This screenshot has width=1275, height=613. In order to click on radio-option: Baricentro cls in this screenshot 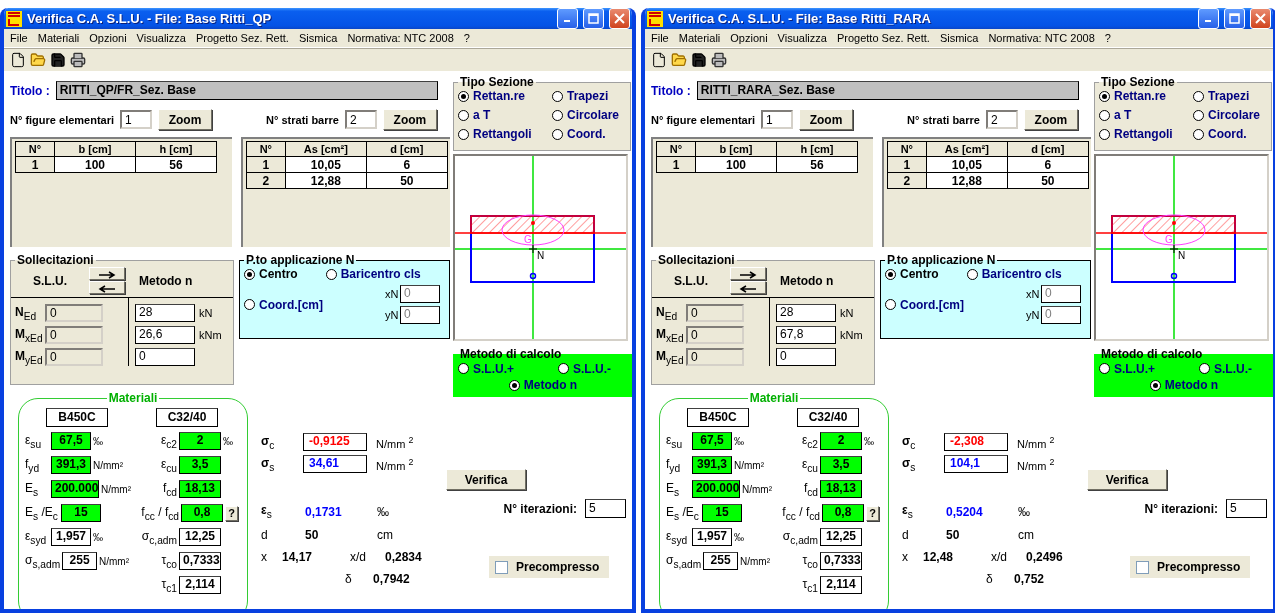, I will do `click(373, 274)`.